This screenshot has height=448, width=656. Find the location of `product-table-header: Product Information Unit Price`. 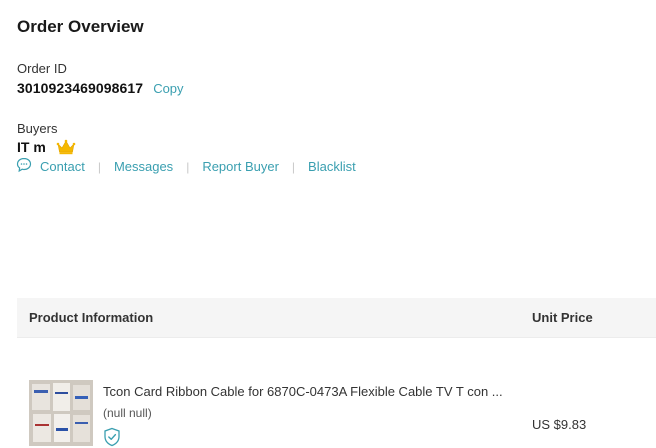

product-table-header: Product Information Unit Price is located at coordinates (336, 318).